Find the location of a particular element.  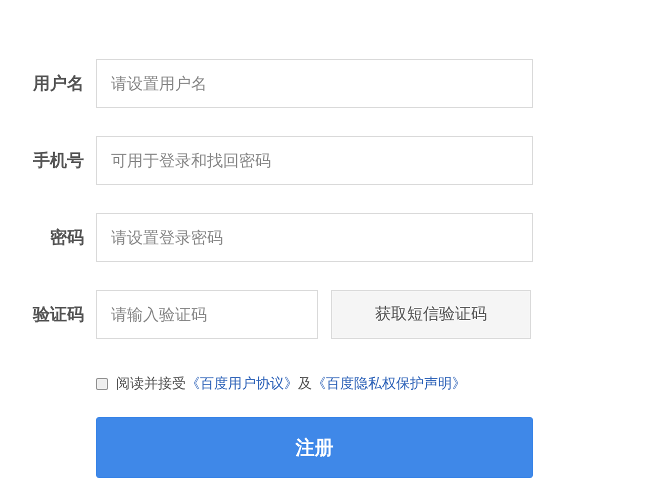

agreement-text: 阅读并接受《百度用户协议》及《百度隐私权保护声明》 is located at coordinates (291, 384).